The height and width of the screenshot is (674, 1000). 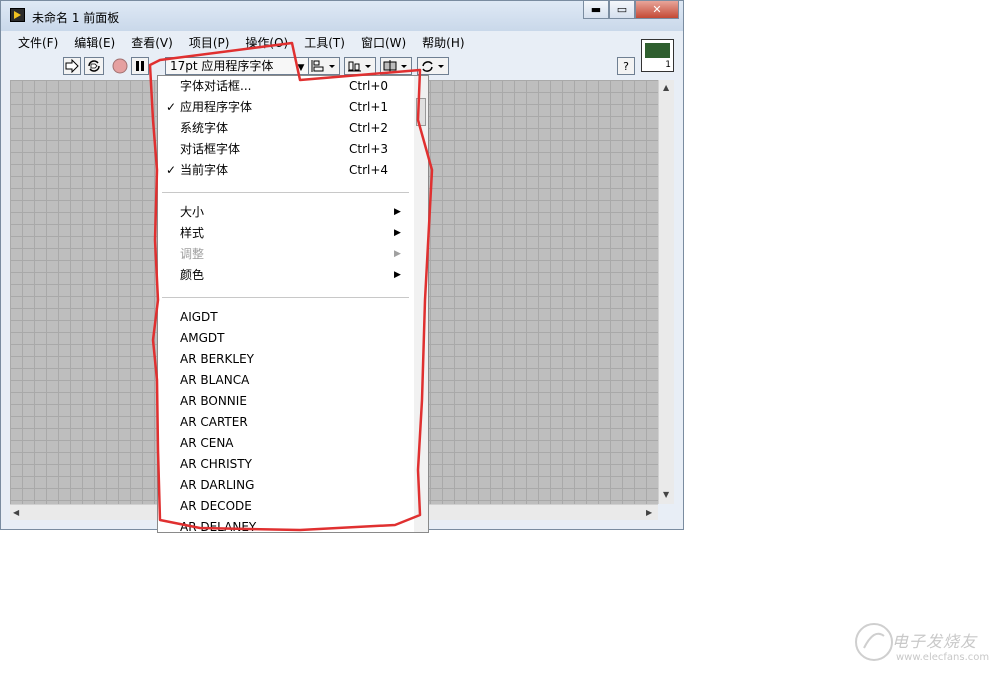 What do you see at coordinates (285, 338) in the screenshot?
I see `font-item-amgdt: AMGDT` at bounding box center [285, 338].